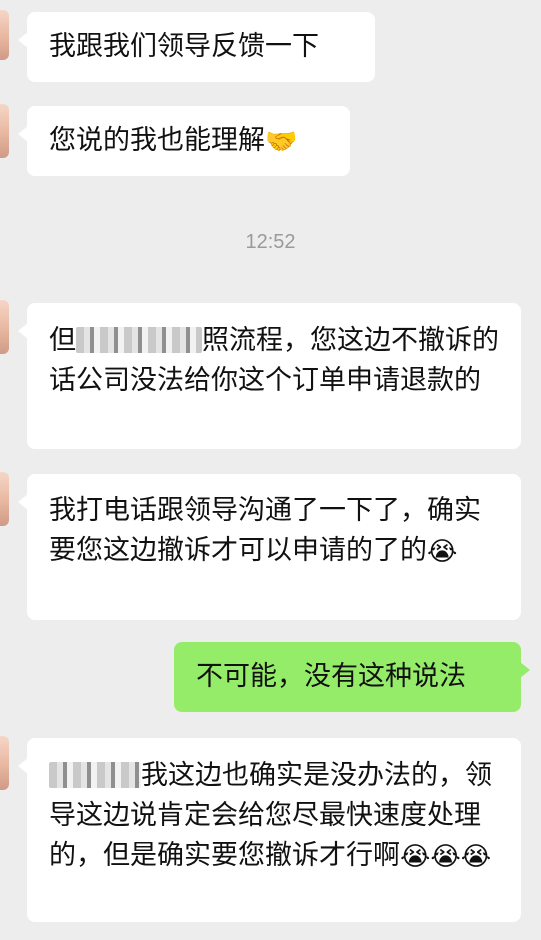  I want to click on outgoing-message-bubble: 不可能，没有这种说法, so click(352, 677).